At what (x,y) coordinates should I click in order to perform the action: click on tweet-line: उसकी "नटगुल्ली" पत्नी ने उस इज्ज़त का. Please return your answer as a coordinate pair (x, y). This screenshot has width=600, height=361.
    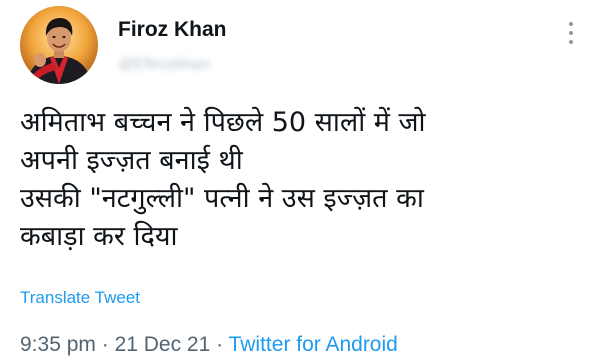
    Looking at the image, I should click on (222, 198).